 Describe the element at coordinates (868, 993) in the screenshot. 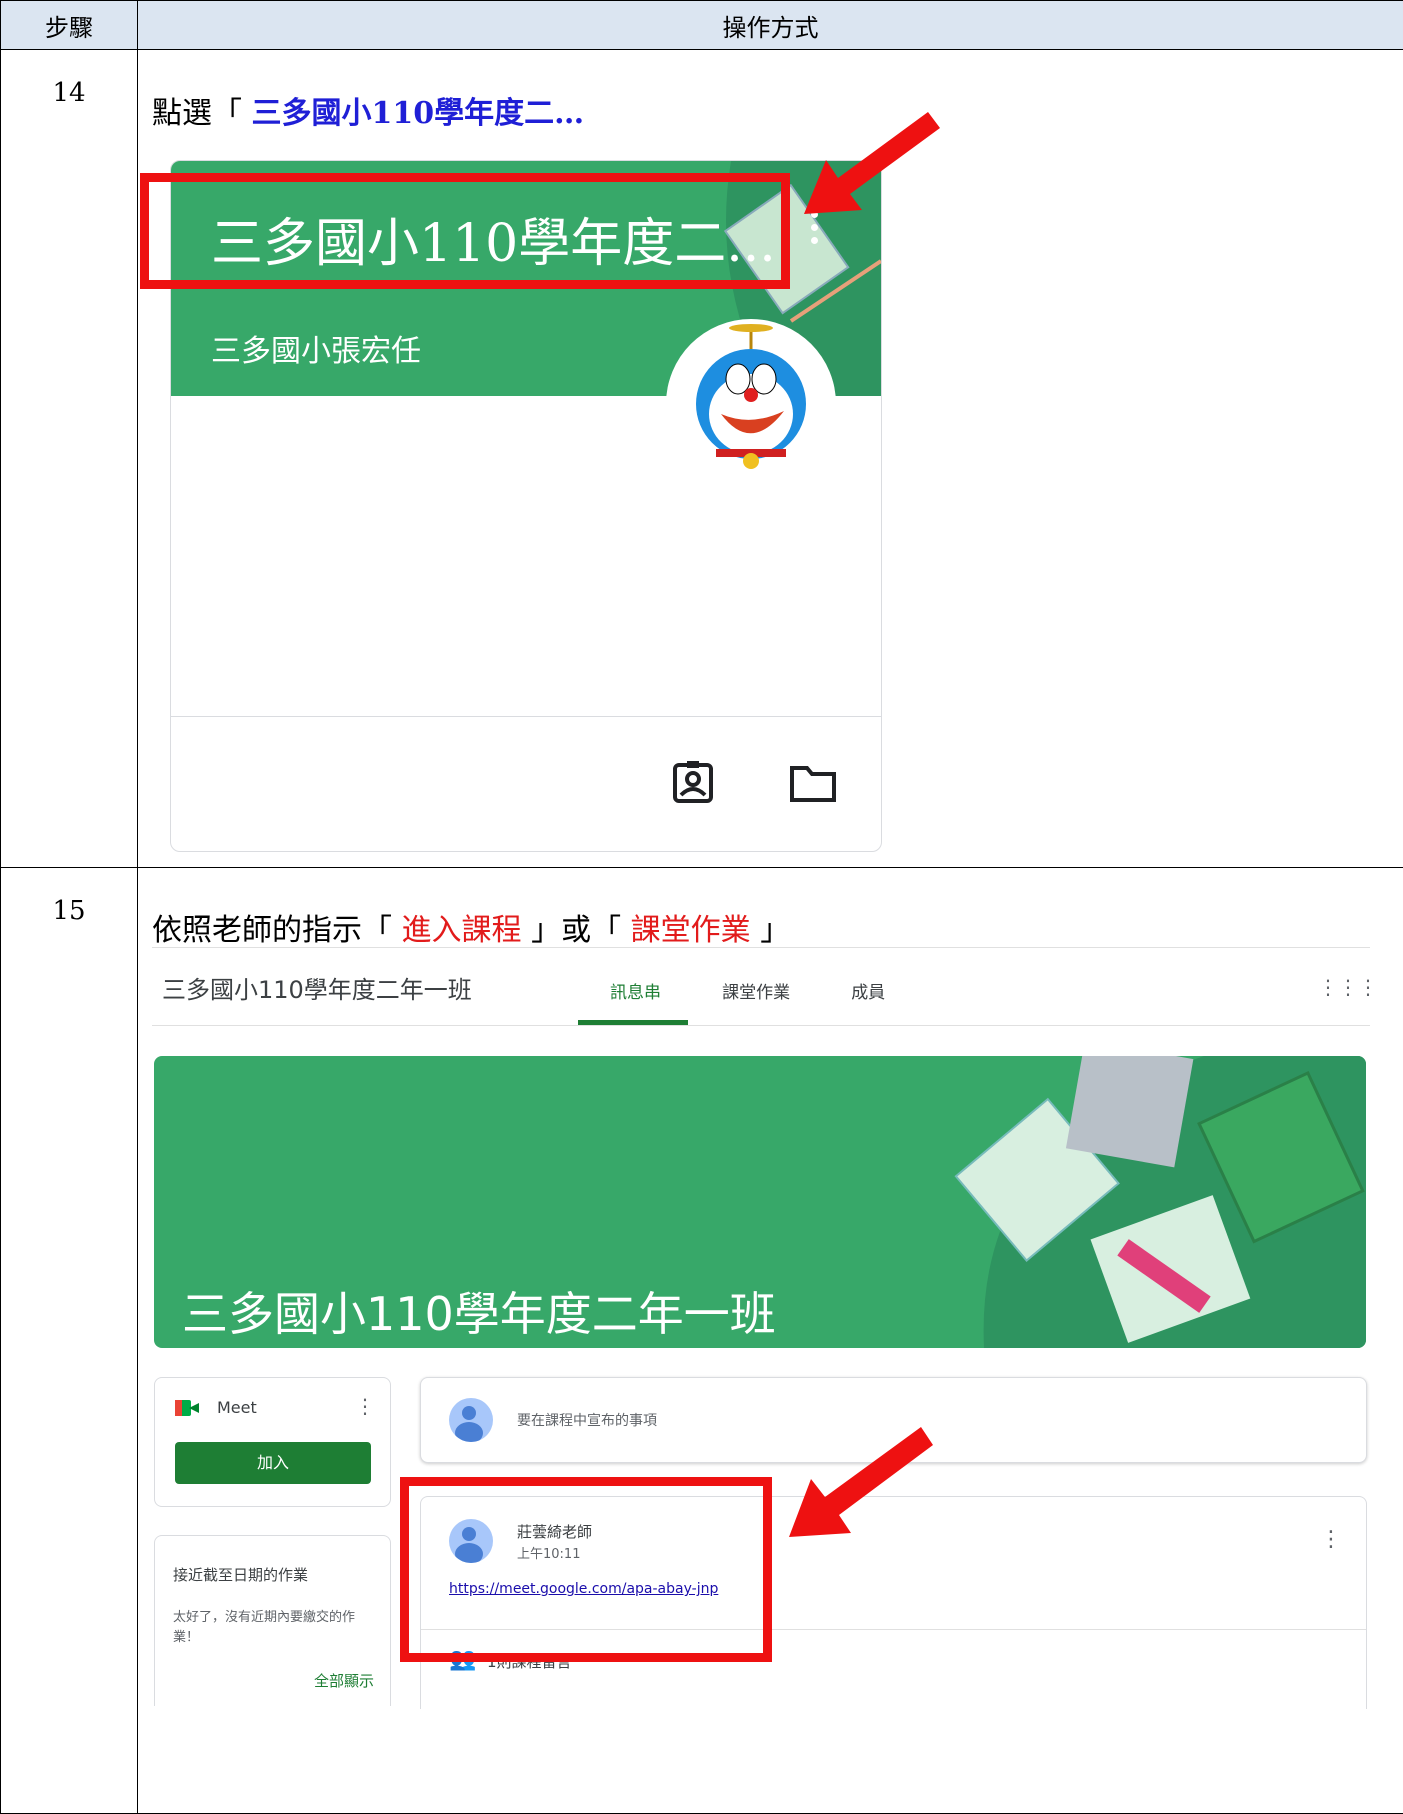

I see `tab-people: 成員` at that location.